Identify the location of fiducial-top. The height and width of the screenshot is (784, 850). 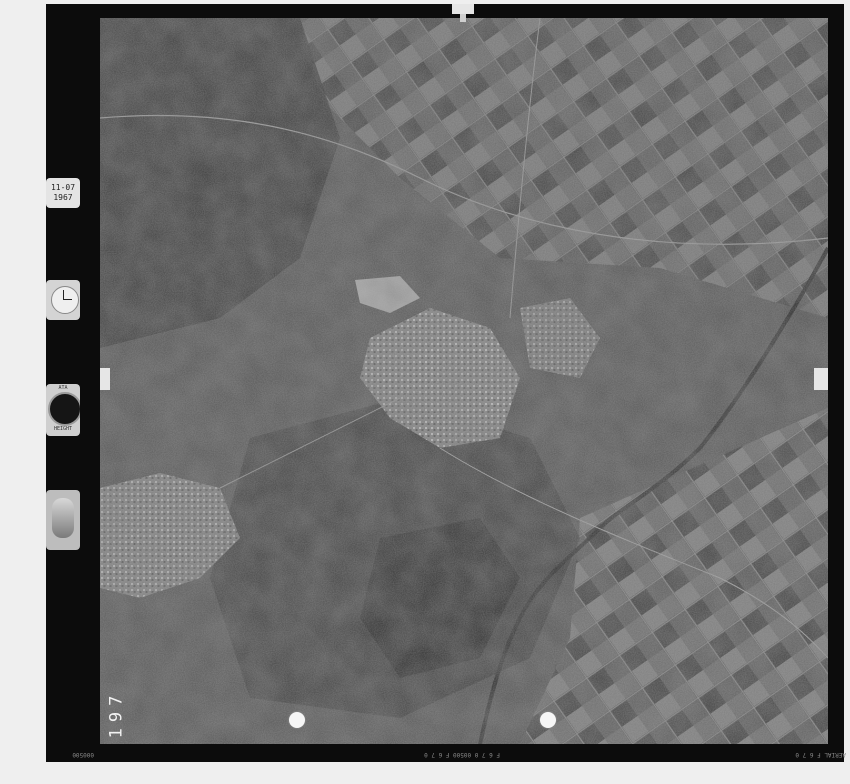
(463, 13).